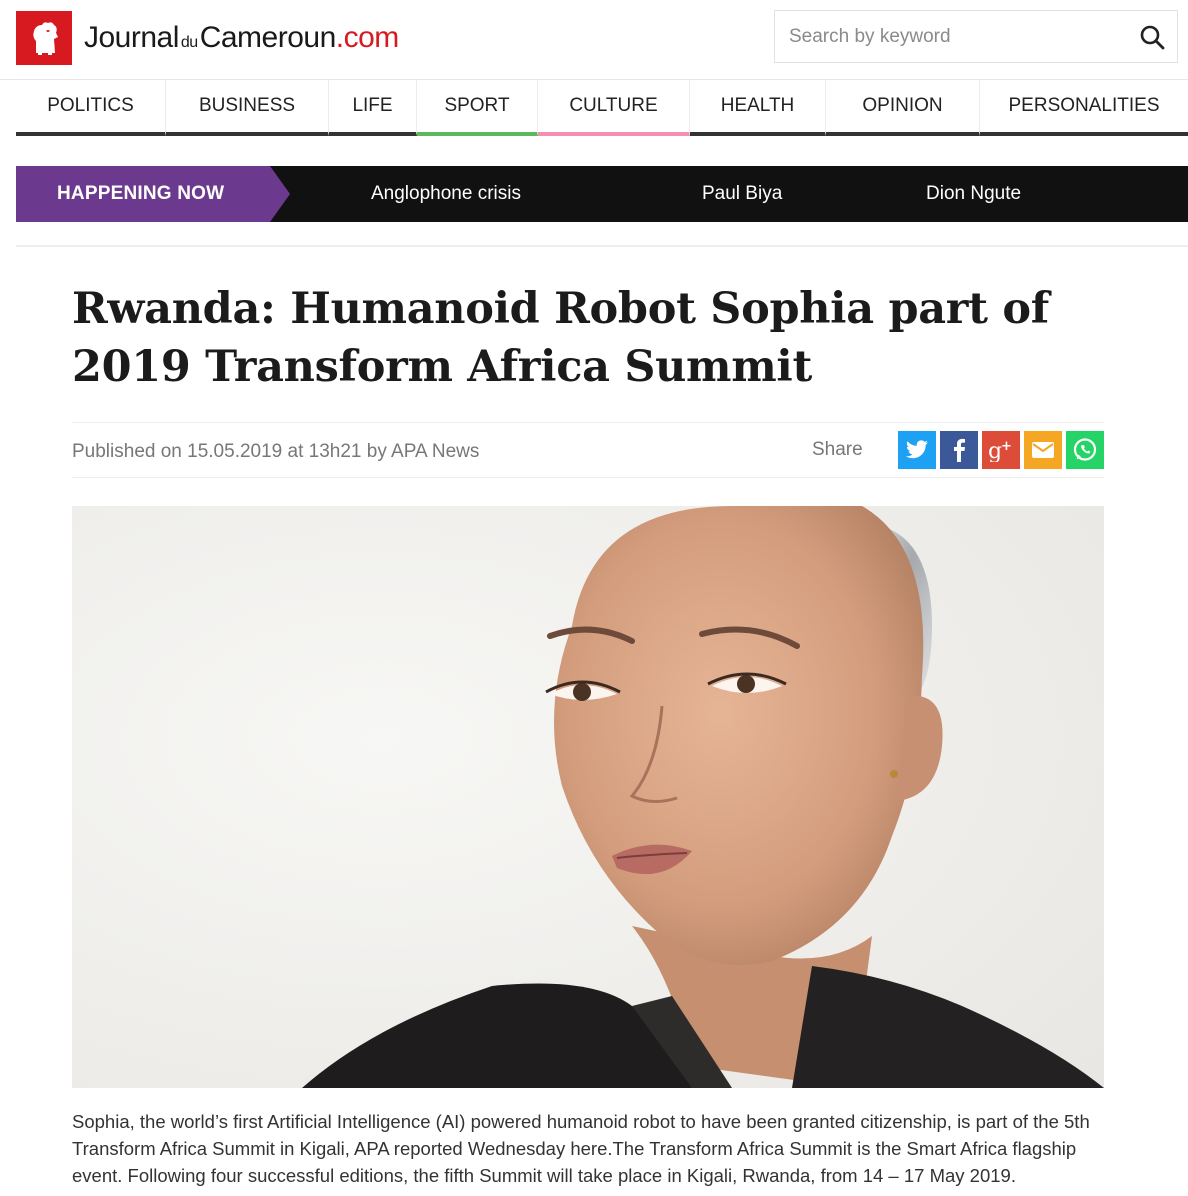  I want to click on share-label: Share, so click(837, 449).